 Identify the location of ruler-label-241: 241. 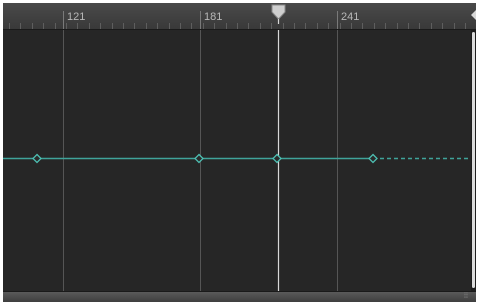
(350, 17).